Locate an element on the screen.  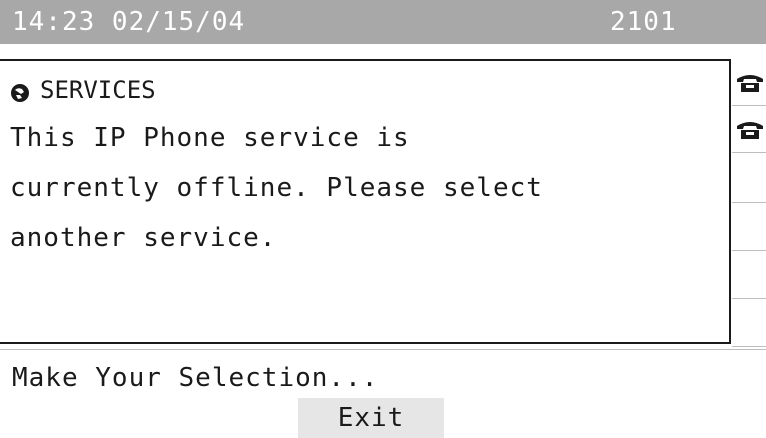
panel-title: SERVICES is located at coordinates (98, 90).